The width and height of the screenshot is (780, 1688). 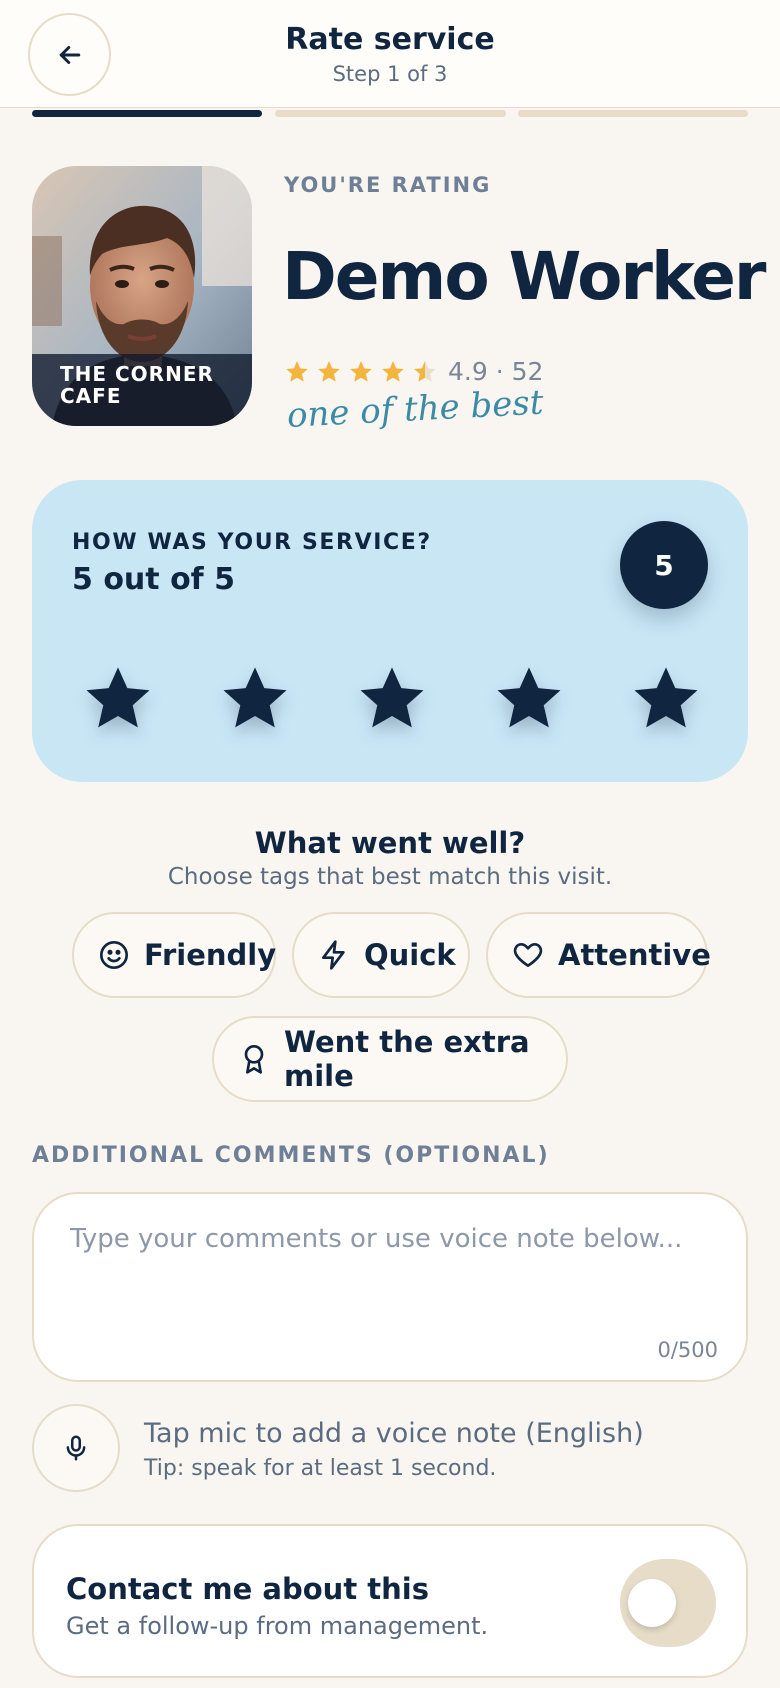 I want to click on score-badge: 5, so click(x=664, y=565).